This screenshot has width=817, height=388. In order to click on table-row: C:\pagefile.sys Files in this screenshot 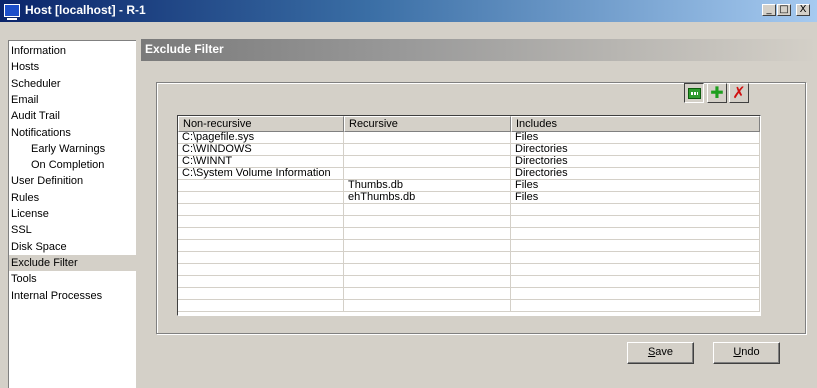, I will do `click(469, 138)`.